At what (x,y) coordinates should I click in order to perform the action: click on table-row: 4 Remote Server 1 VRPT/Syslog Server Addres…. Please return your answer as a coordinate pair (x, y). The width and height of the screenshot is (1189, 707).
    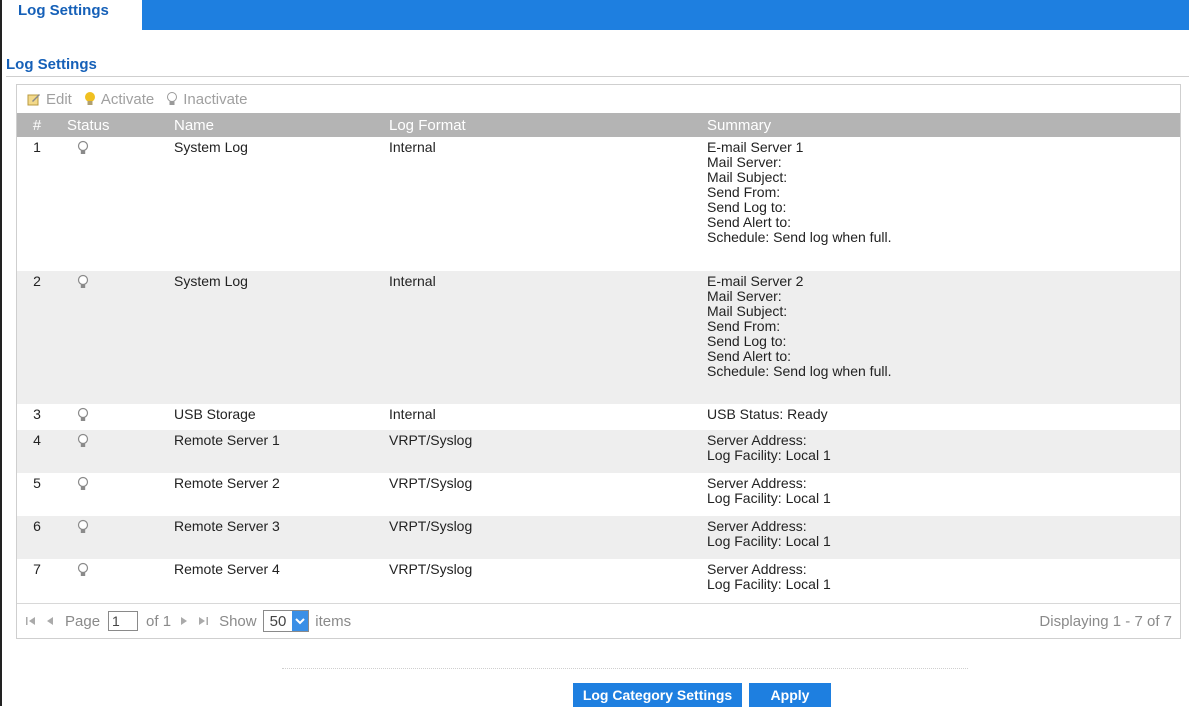
    Looking at the image, I should click on (598, 451).